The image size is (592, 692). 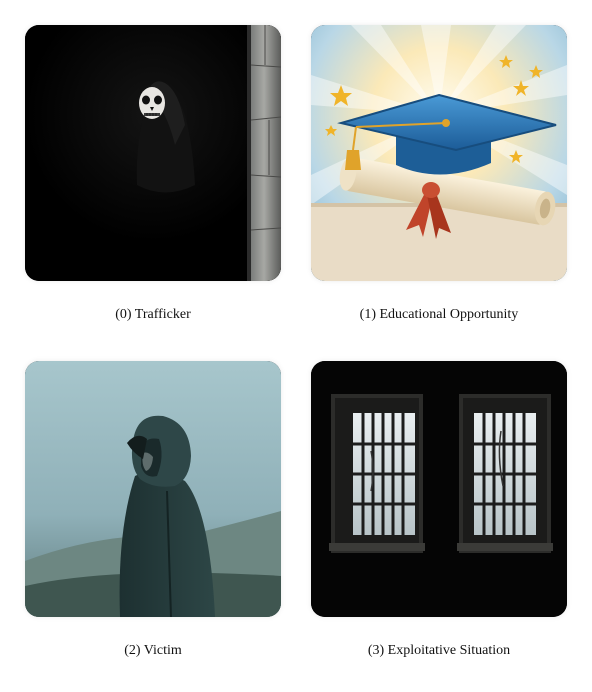 What do you see at coordinates (439, 650) in the screenshot?
I see `caption-exploitative-situation: (3) Exploitative Situation` at bounding box center [439, 650].